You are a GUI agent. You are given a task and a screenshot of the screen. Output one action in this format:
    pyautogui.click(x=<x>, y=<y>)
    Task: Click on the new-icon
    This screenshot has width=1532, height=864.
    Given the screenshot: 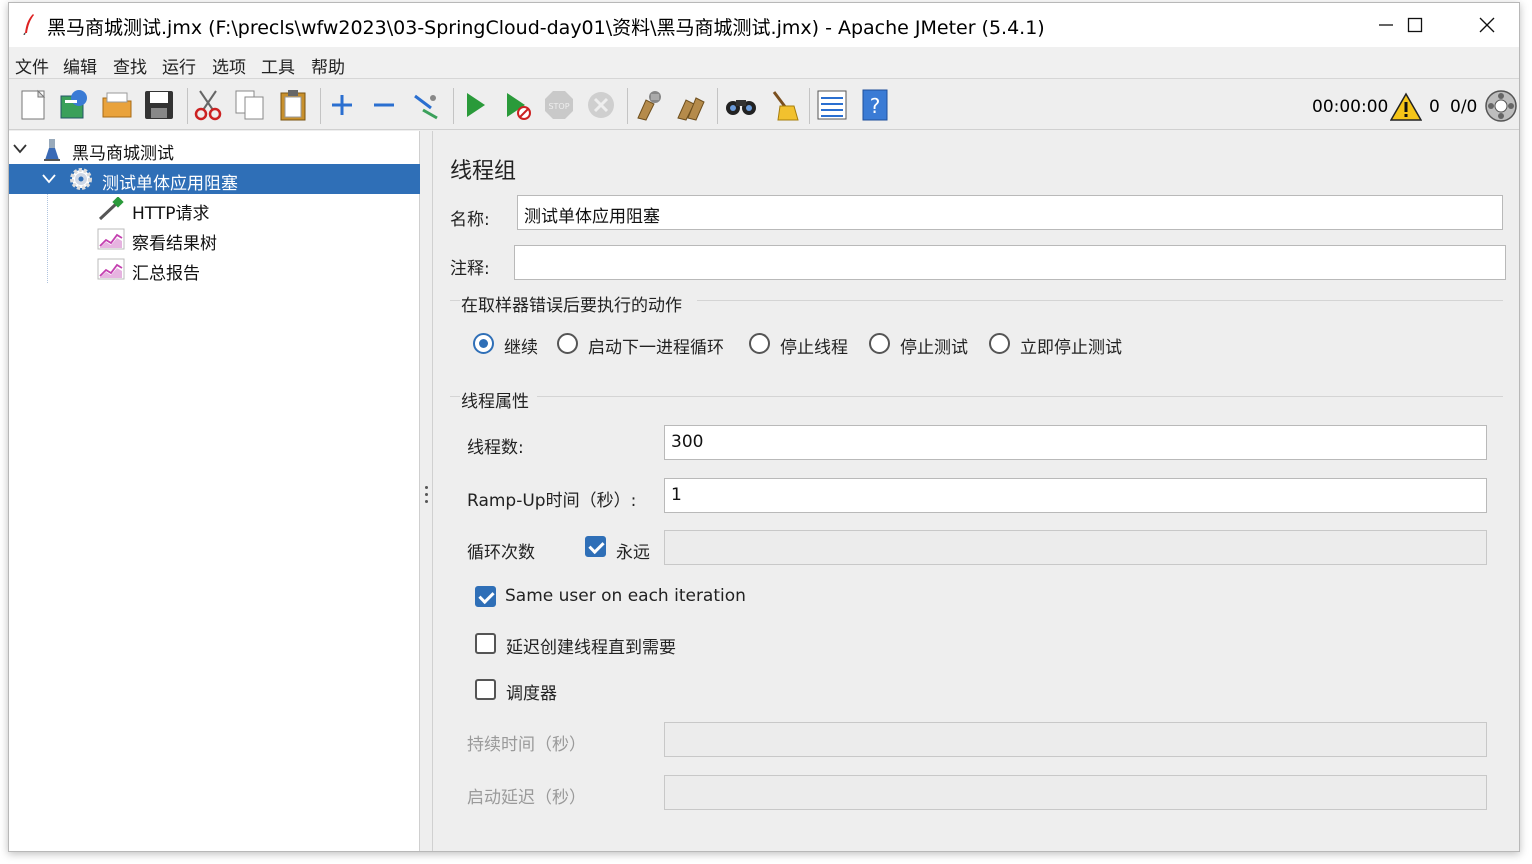 What is the action you would take?
    pyautogui.click(x=34, y=105)
    